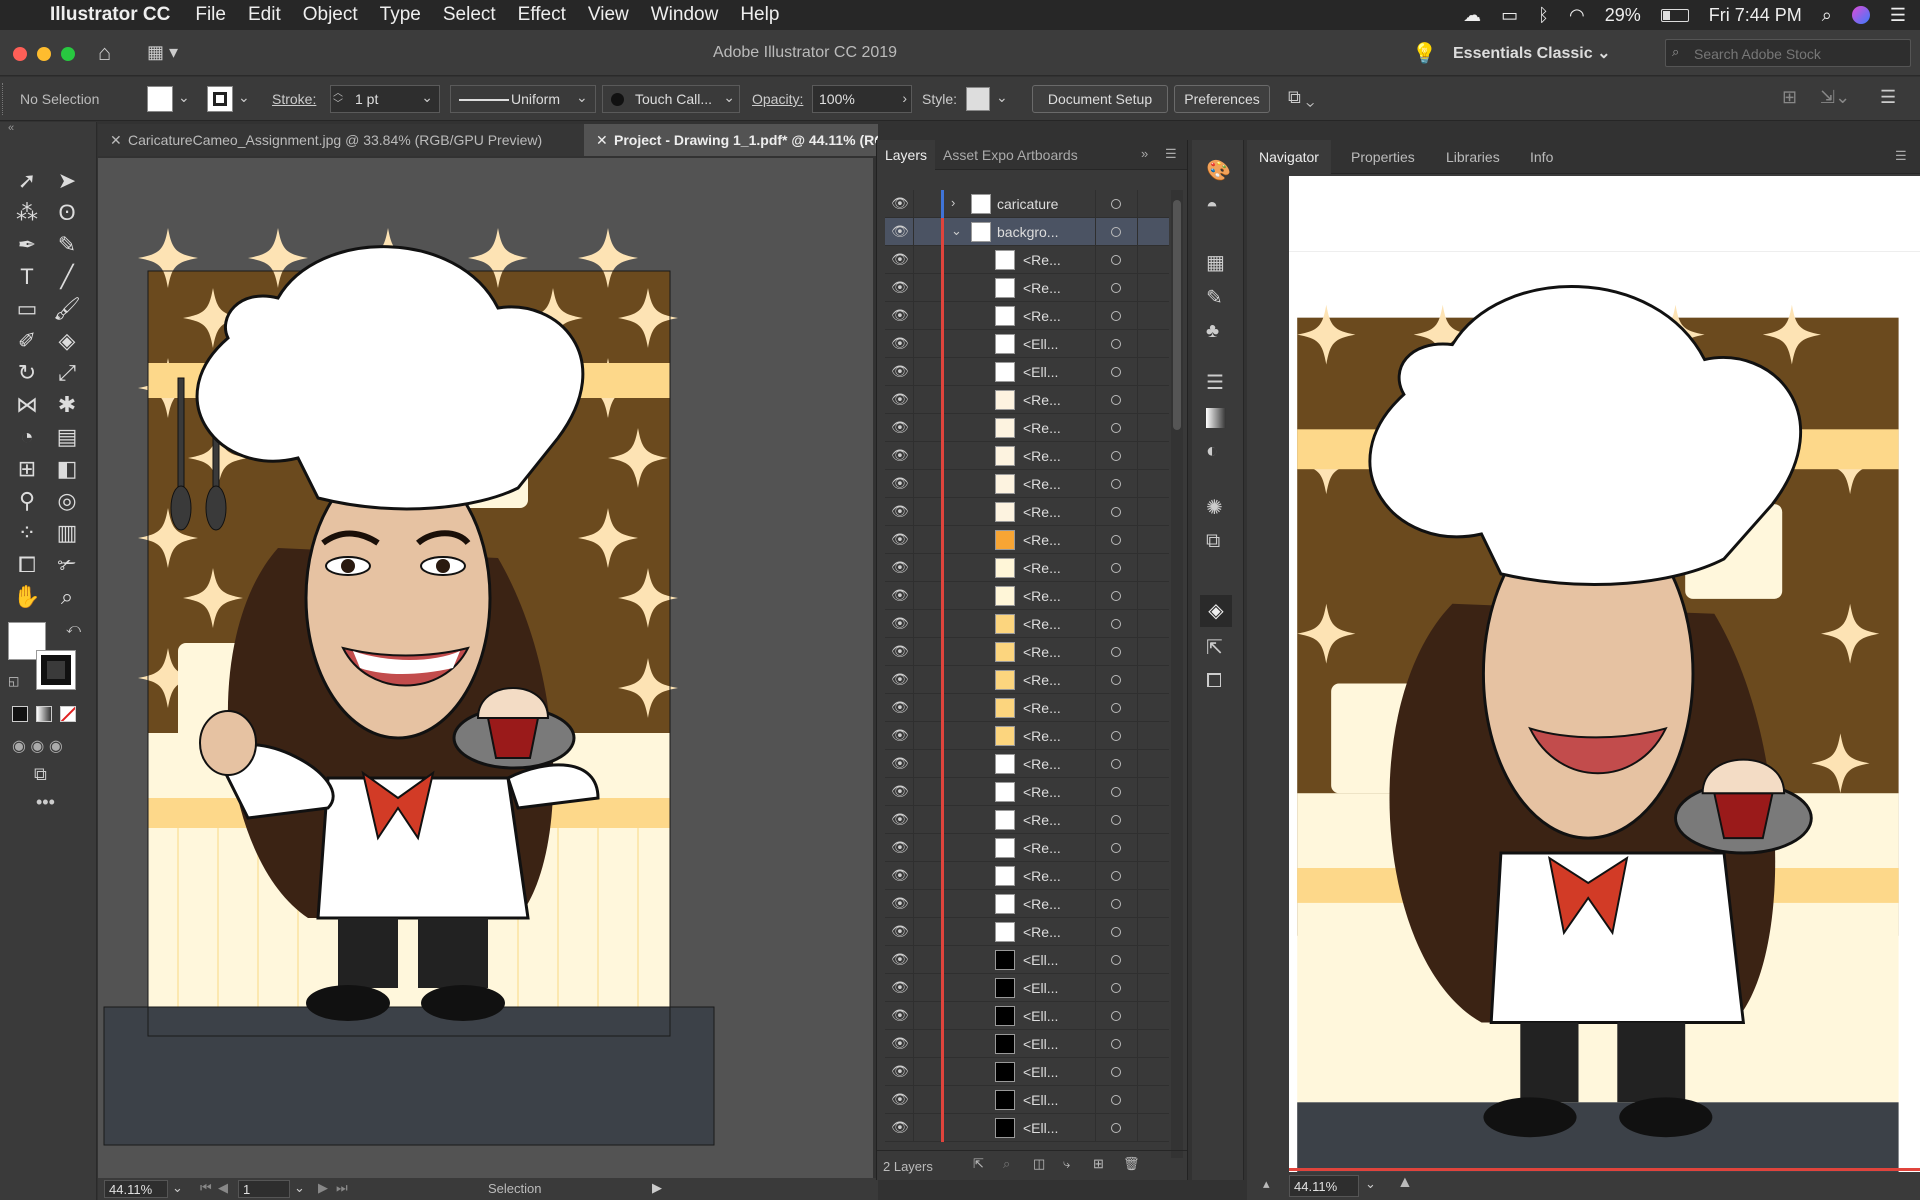 Image resolution: width=1920 pixels, height=1200 pixels. I want to click on line-segment-tool-icon: ╱, so click(67, 277).